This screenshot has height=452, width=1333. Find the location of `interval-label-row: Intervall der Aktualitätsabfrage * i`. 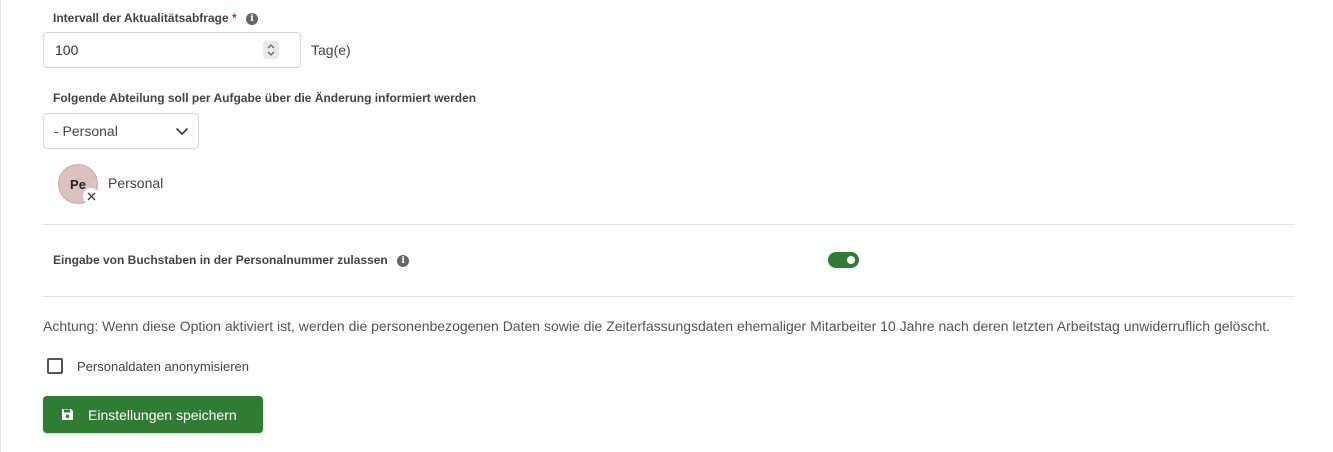

interval-label-row: Intervall der Aktualitätsabfrage * i is located at coordinates (155, 18).